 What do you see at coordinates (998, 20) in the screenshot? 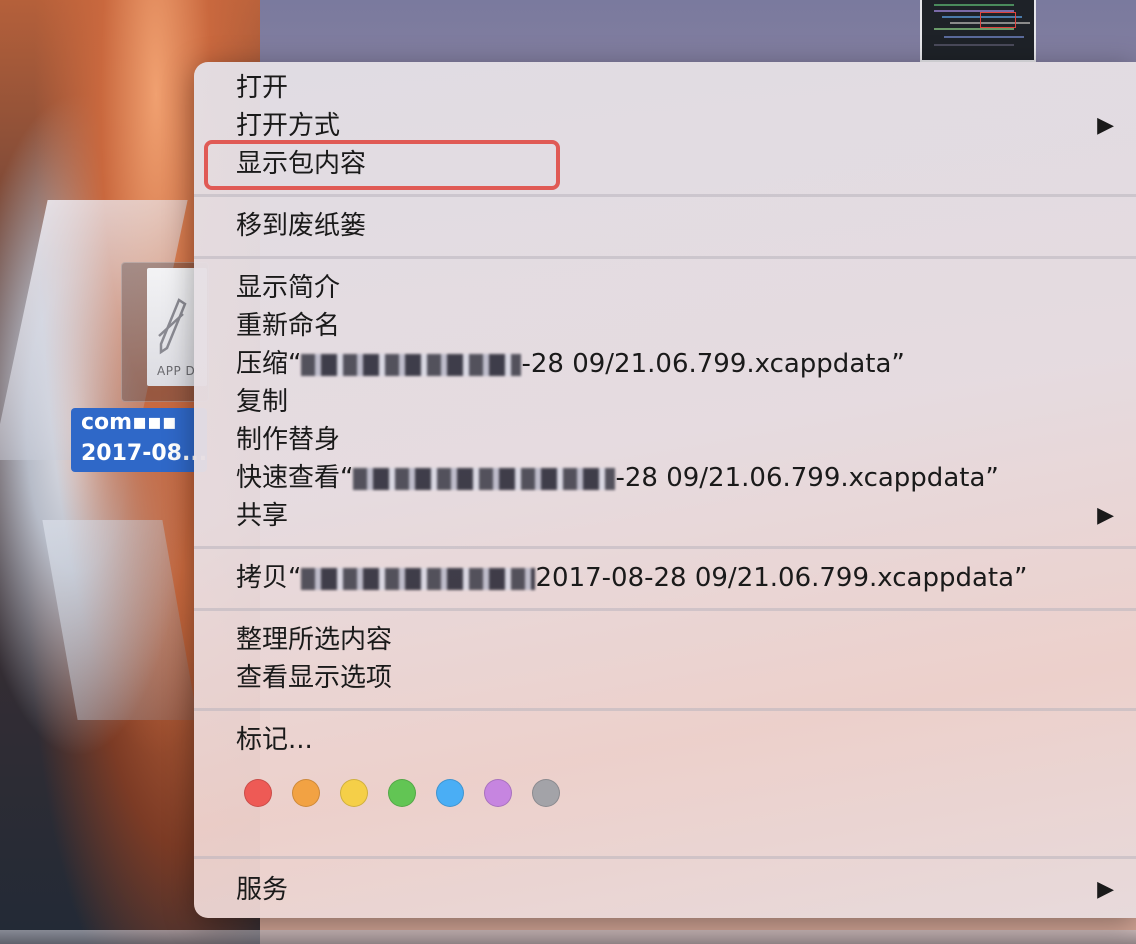
I see `thumbnail-highlight` at bounding box center [998, 20].